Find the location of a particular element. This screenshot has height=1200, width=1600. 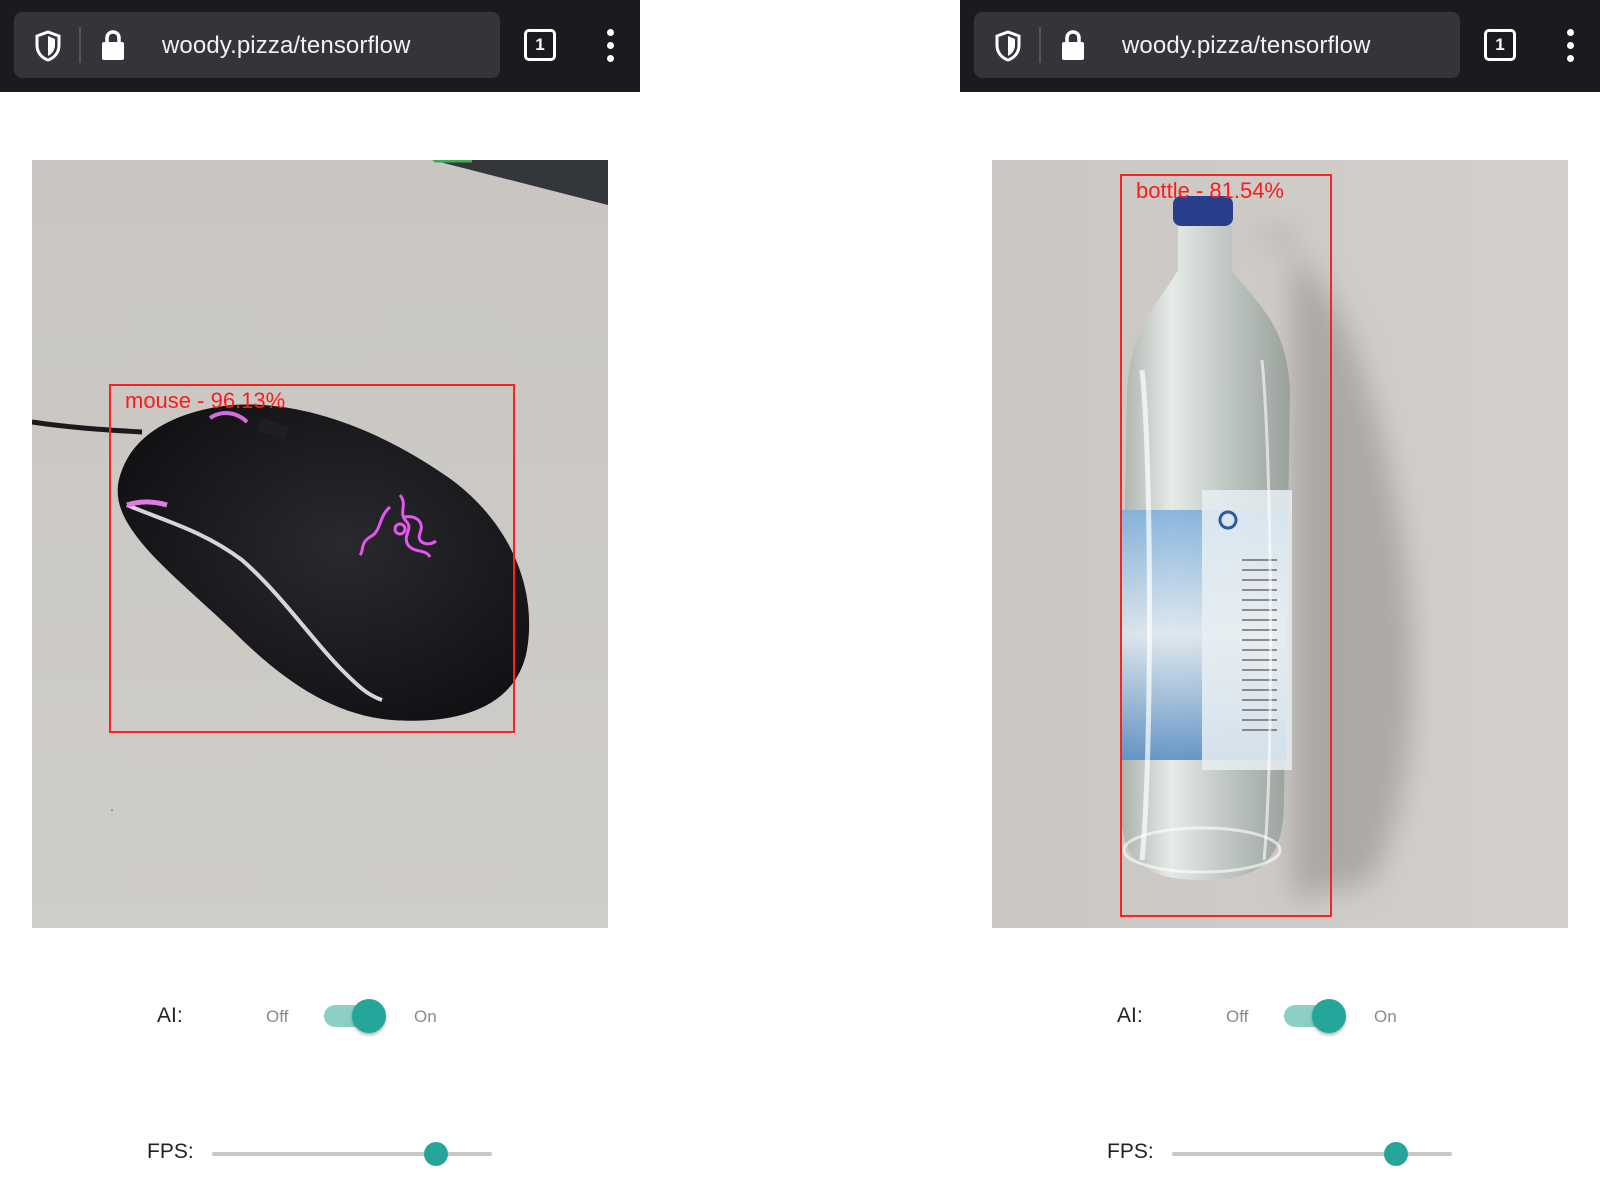

detection-label: mouse - 96.13% is located at coordinates (205, 400).